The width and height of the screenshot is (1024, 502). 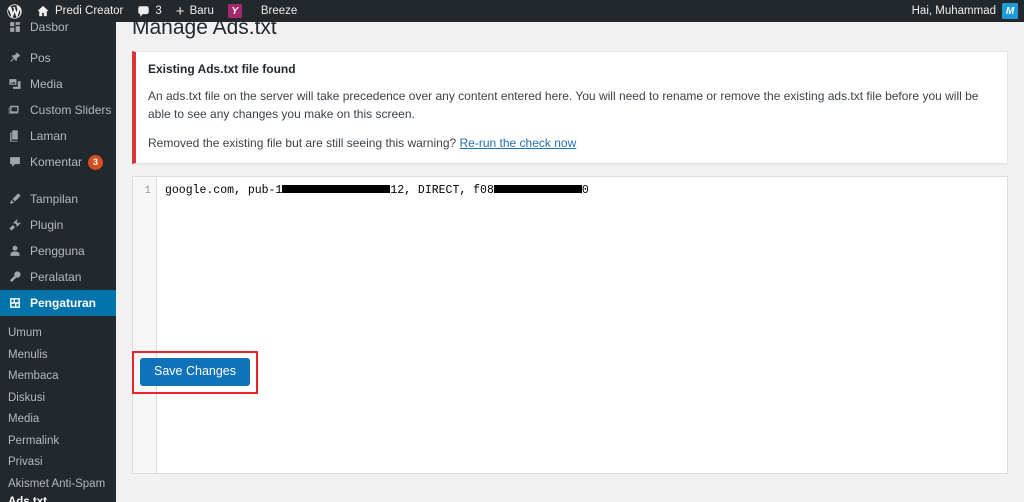 I want to click on new-content-label: Baru, so click(x=201, y=11).